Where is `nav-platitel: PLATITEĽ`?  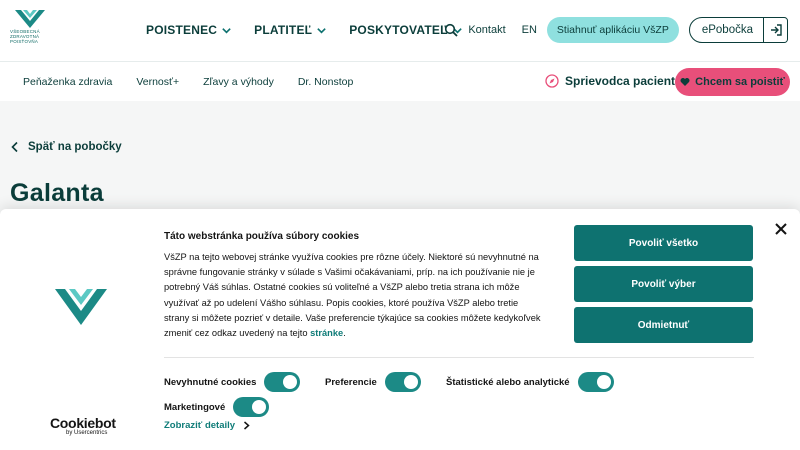 nav-platitel: PLATITEĽ is located at coordinates (290, 30).